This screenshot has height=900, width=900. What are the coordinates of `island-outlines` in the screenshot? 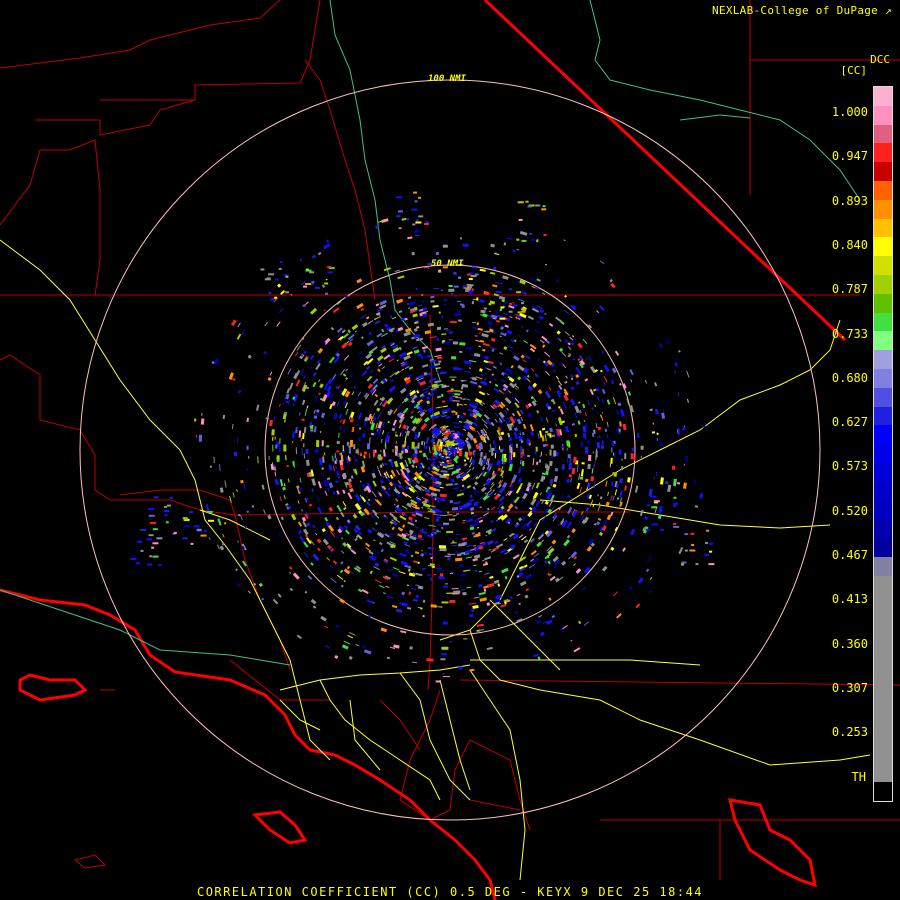 It's located at (94, 779).